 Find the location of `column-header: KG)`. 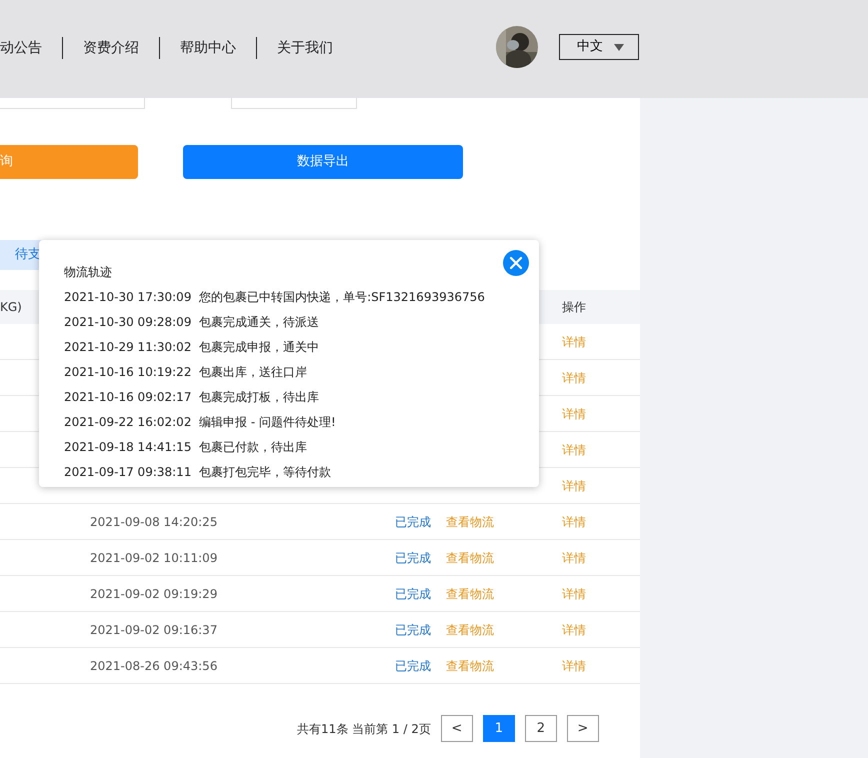

column-header: KG) is located at coordinates (11, 307).